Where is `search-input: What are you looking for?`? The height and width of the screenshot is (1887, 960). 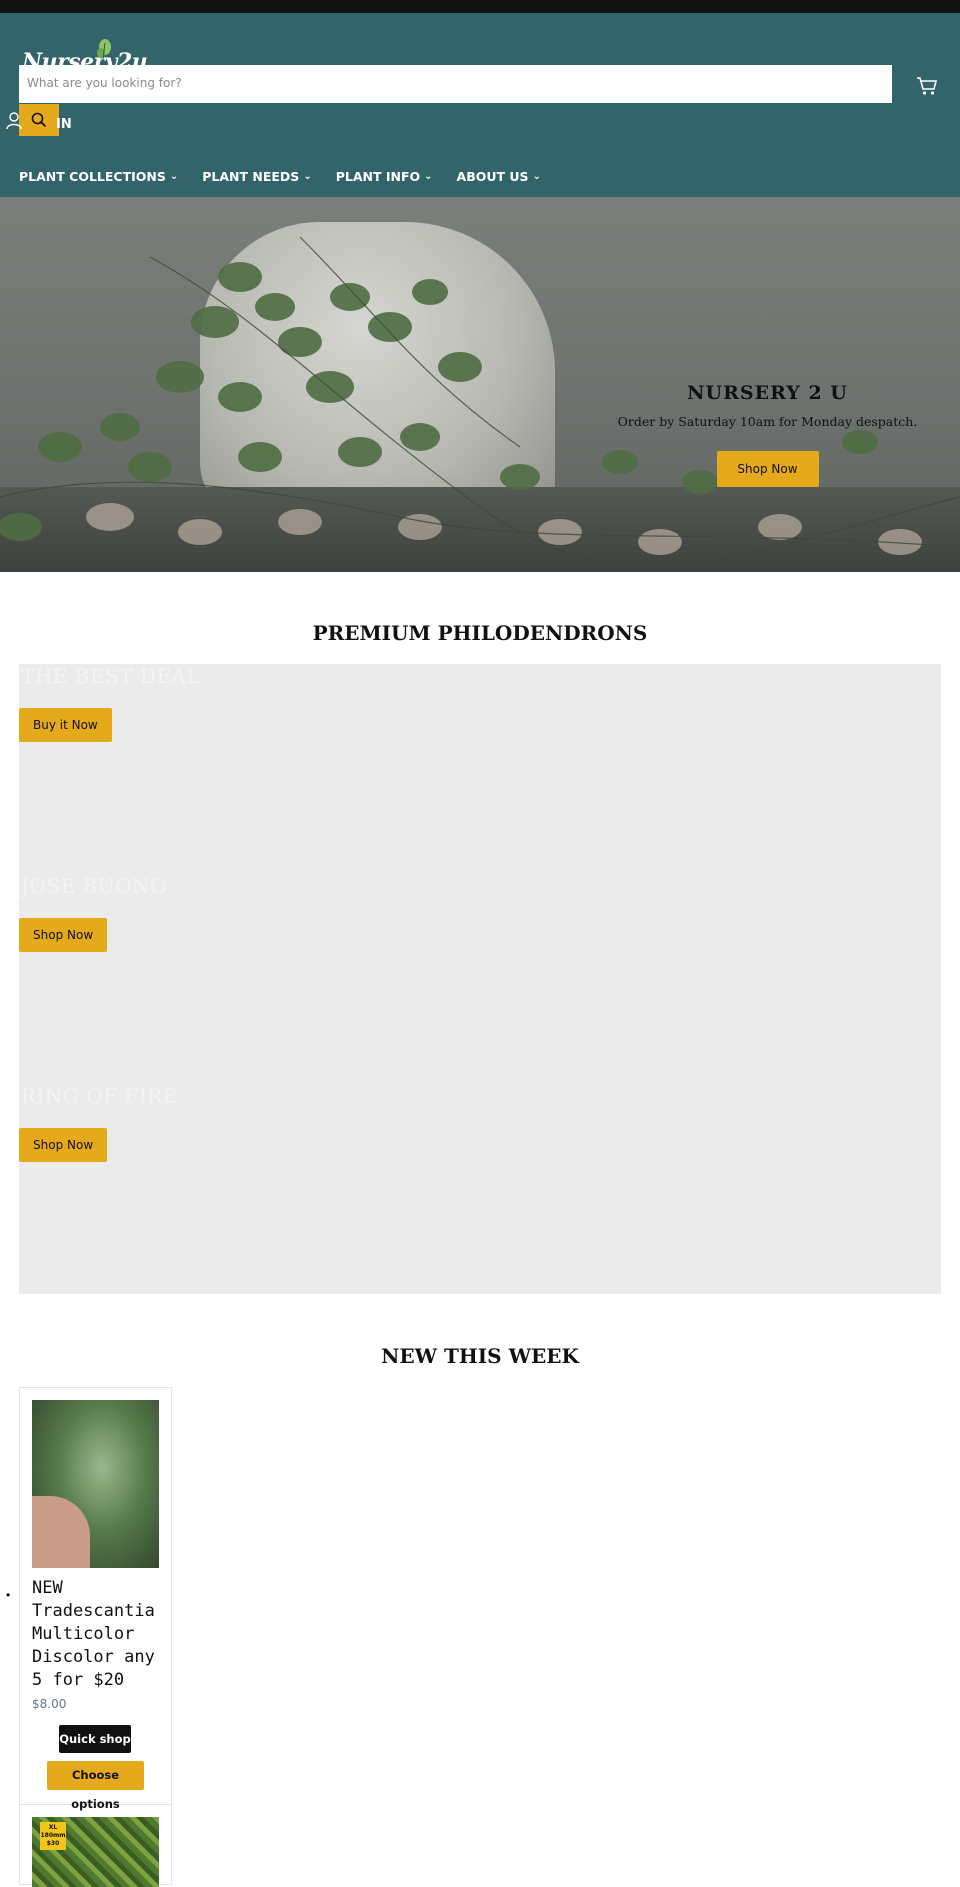
search-input: What are you looking for? is located at coordinates (455, 84).